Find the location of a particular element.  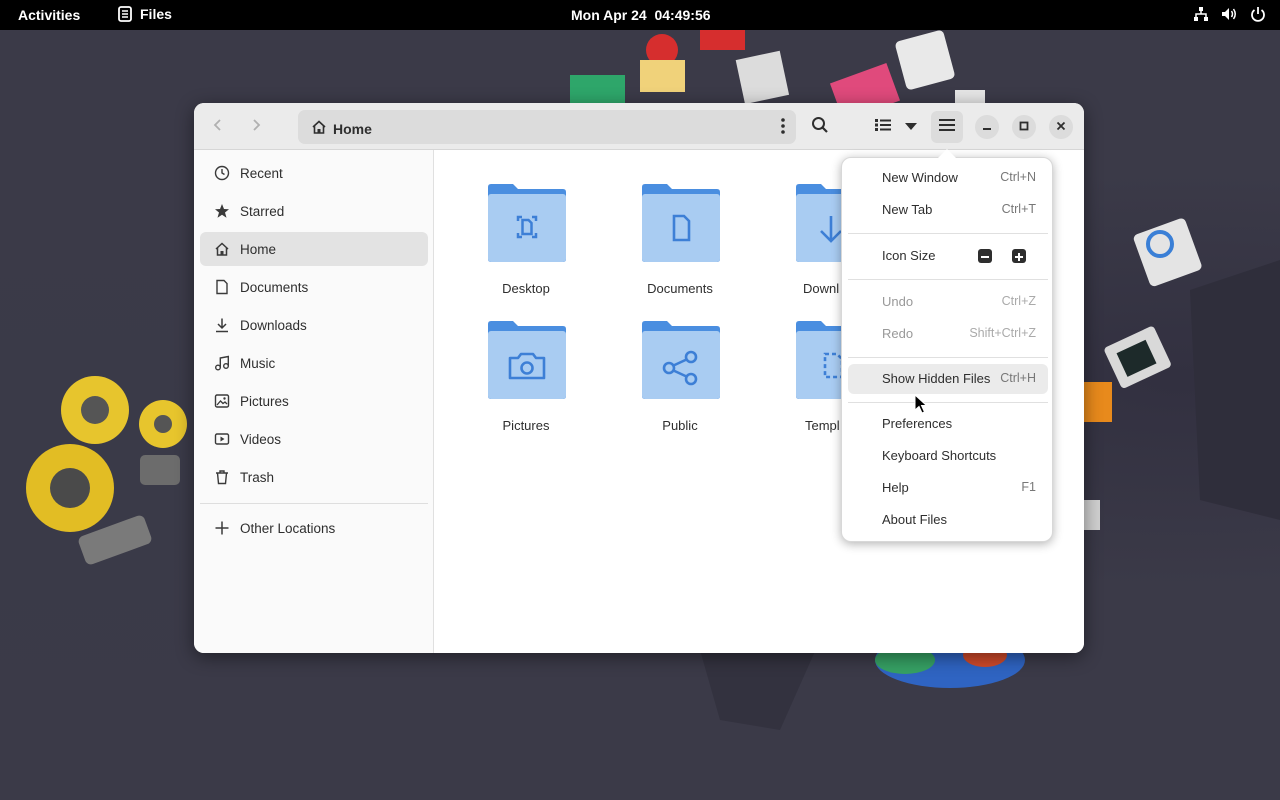

search-icon is located at coordinates (820, 127).